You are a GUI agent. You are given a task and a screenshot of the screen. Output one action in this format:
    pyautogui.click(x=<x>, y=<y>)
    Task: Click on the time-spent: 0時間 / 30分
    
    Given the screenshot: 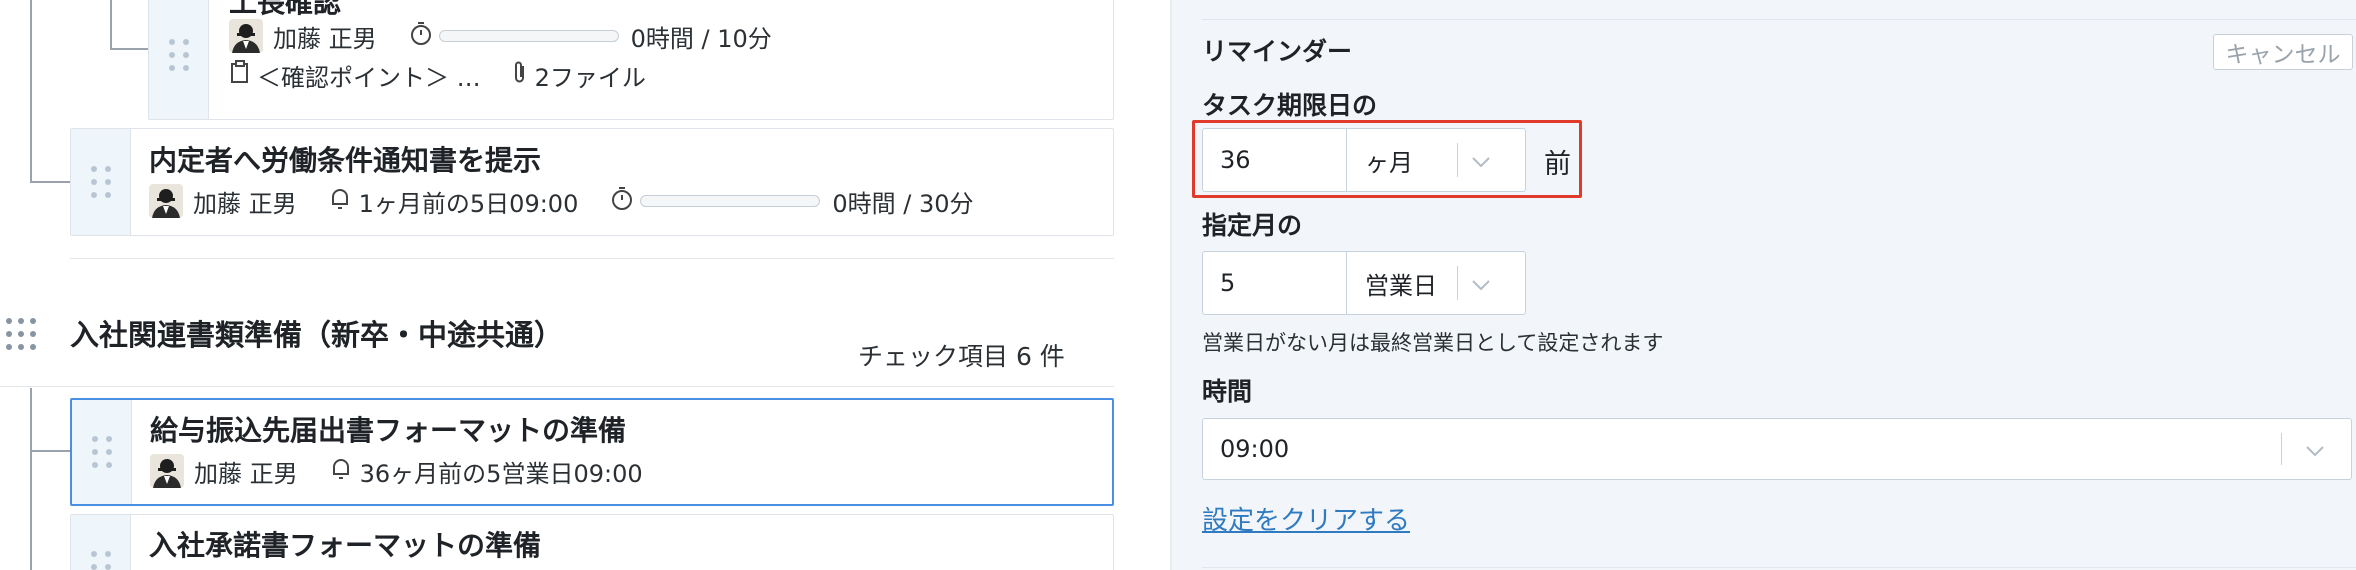 What is the action you would take?
    pyautogui.click(x=903, y=203)
    